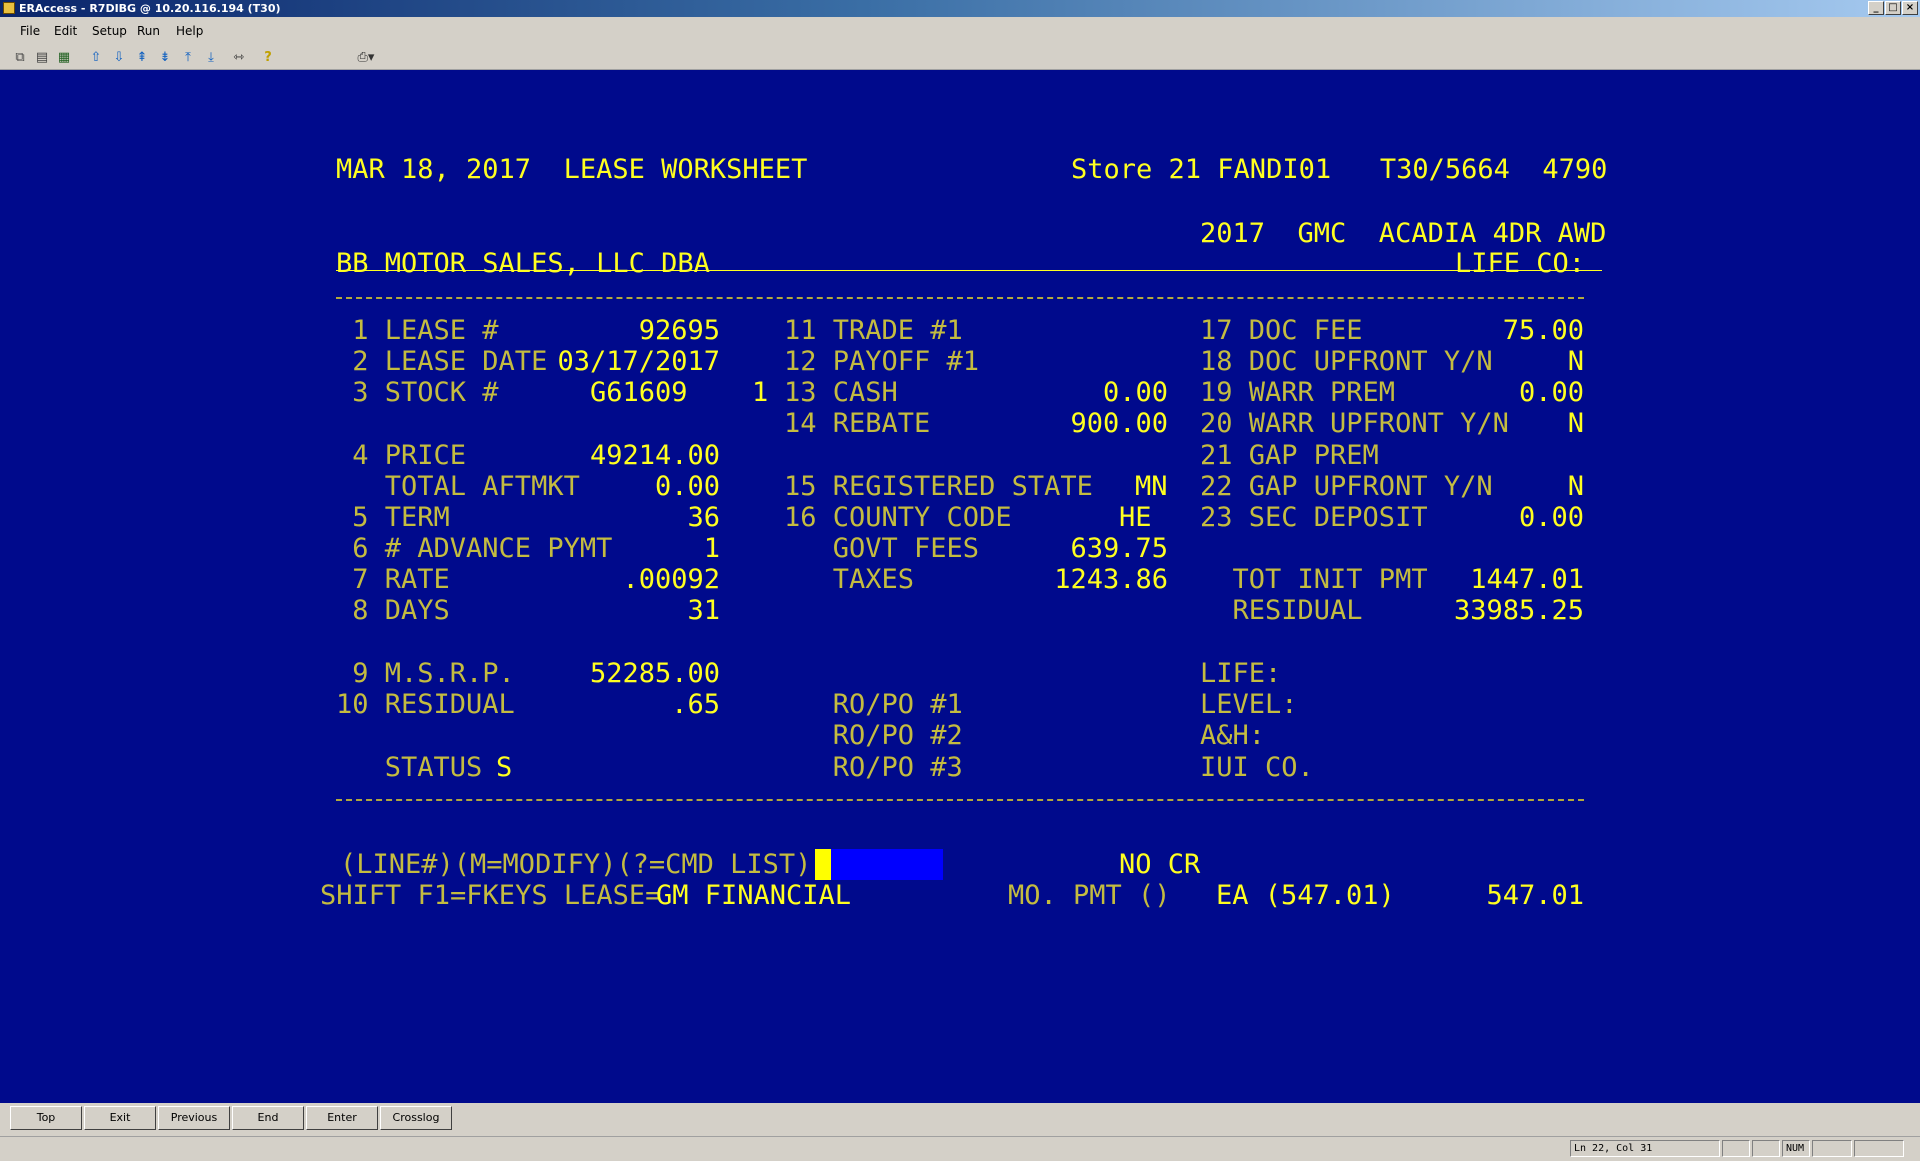 The height and width of the screenshot is (1161, 1920). What do you see at coordinates (1298, 392) in the screenshot?
I see `field-label: 19 WARR PREM` at bounding box center [1298, 392].